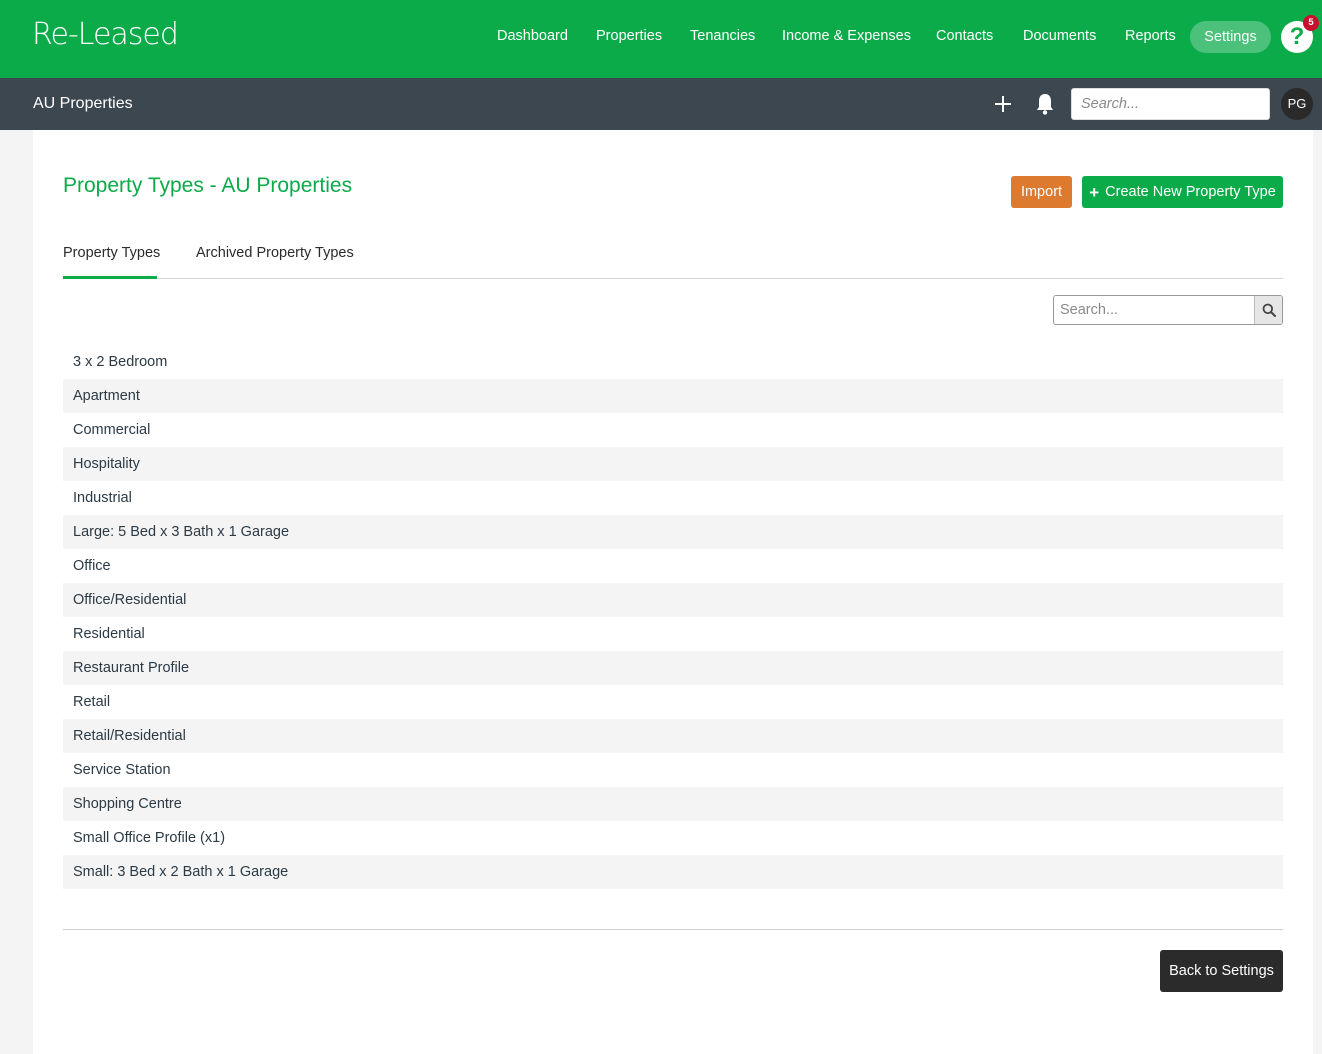 The width and height of the screenshot is (1322, 1054). What do you see at coordinates (1154, 310) in the screenshot?
I see `list-search-input` at bounding box center [1154, 310].